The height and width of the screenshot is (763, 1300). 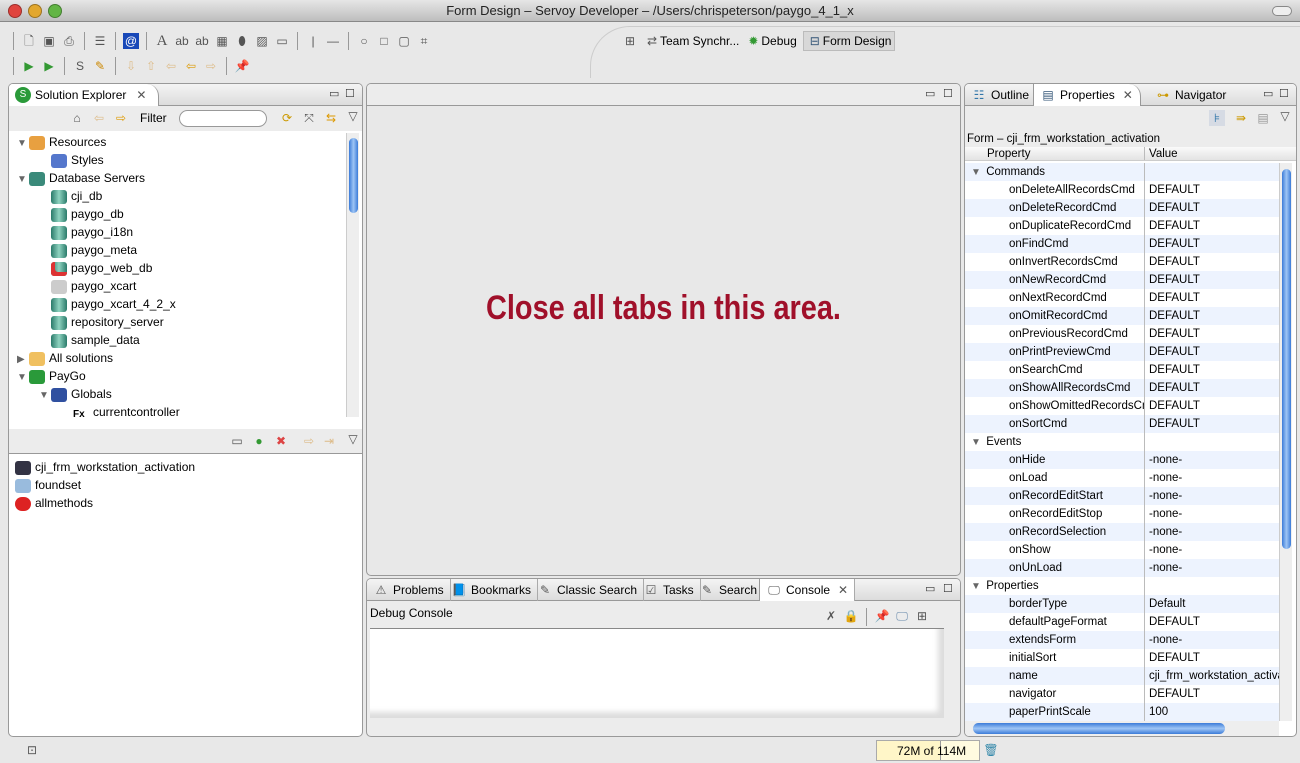 I want to click on tab-console: 🖵 Console ✕, so click(x=807, y=590).